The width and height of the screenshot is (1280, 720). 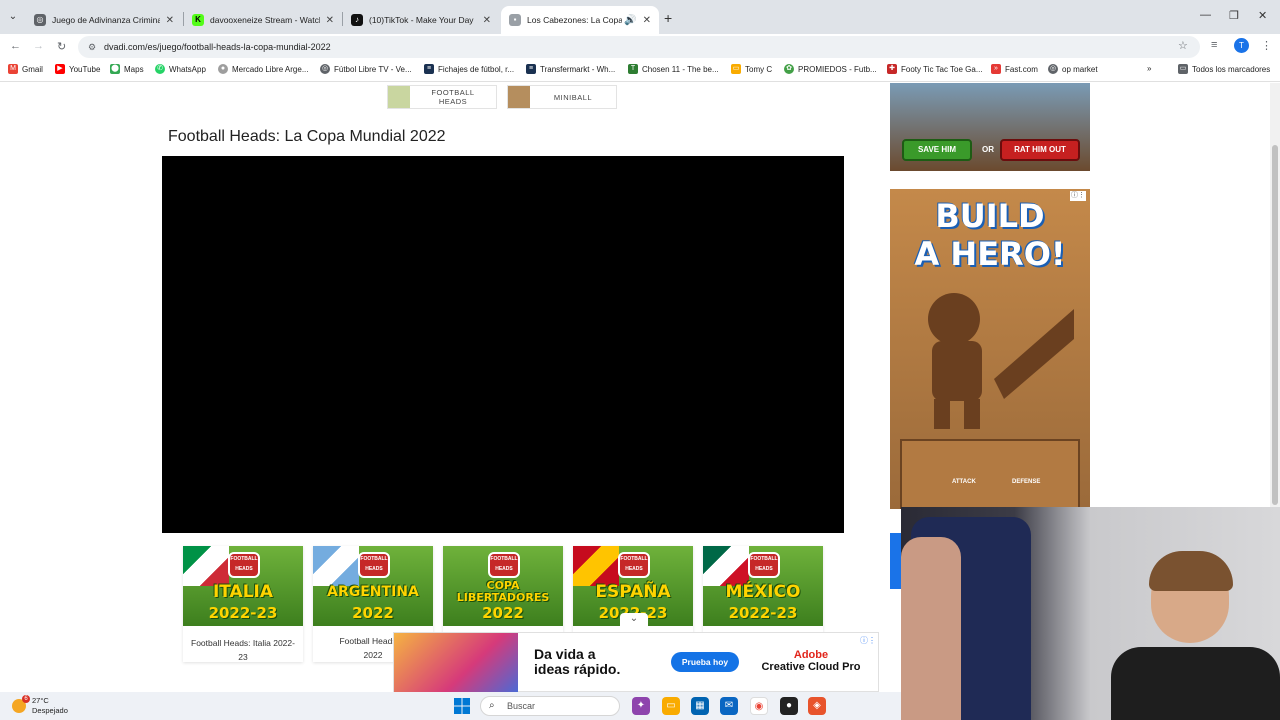 What do you see at coordinates (990, 349) in the screenshot?
I see `ad-build-a-hero: ⓘ⋮ BUILD A HERO! ATTACK DEFENSE` at bounding box center [990, 349].